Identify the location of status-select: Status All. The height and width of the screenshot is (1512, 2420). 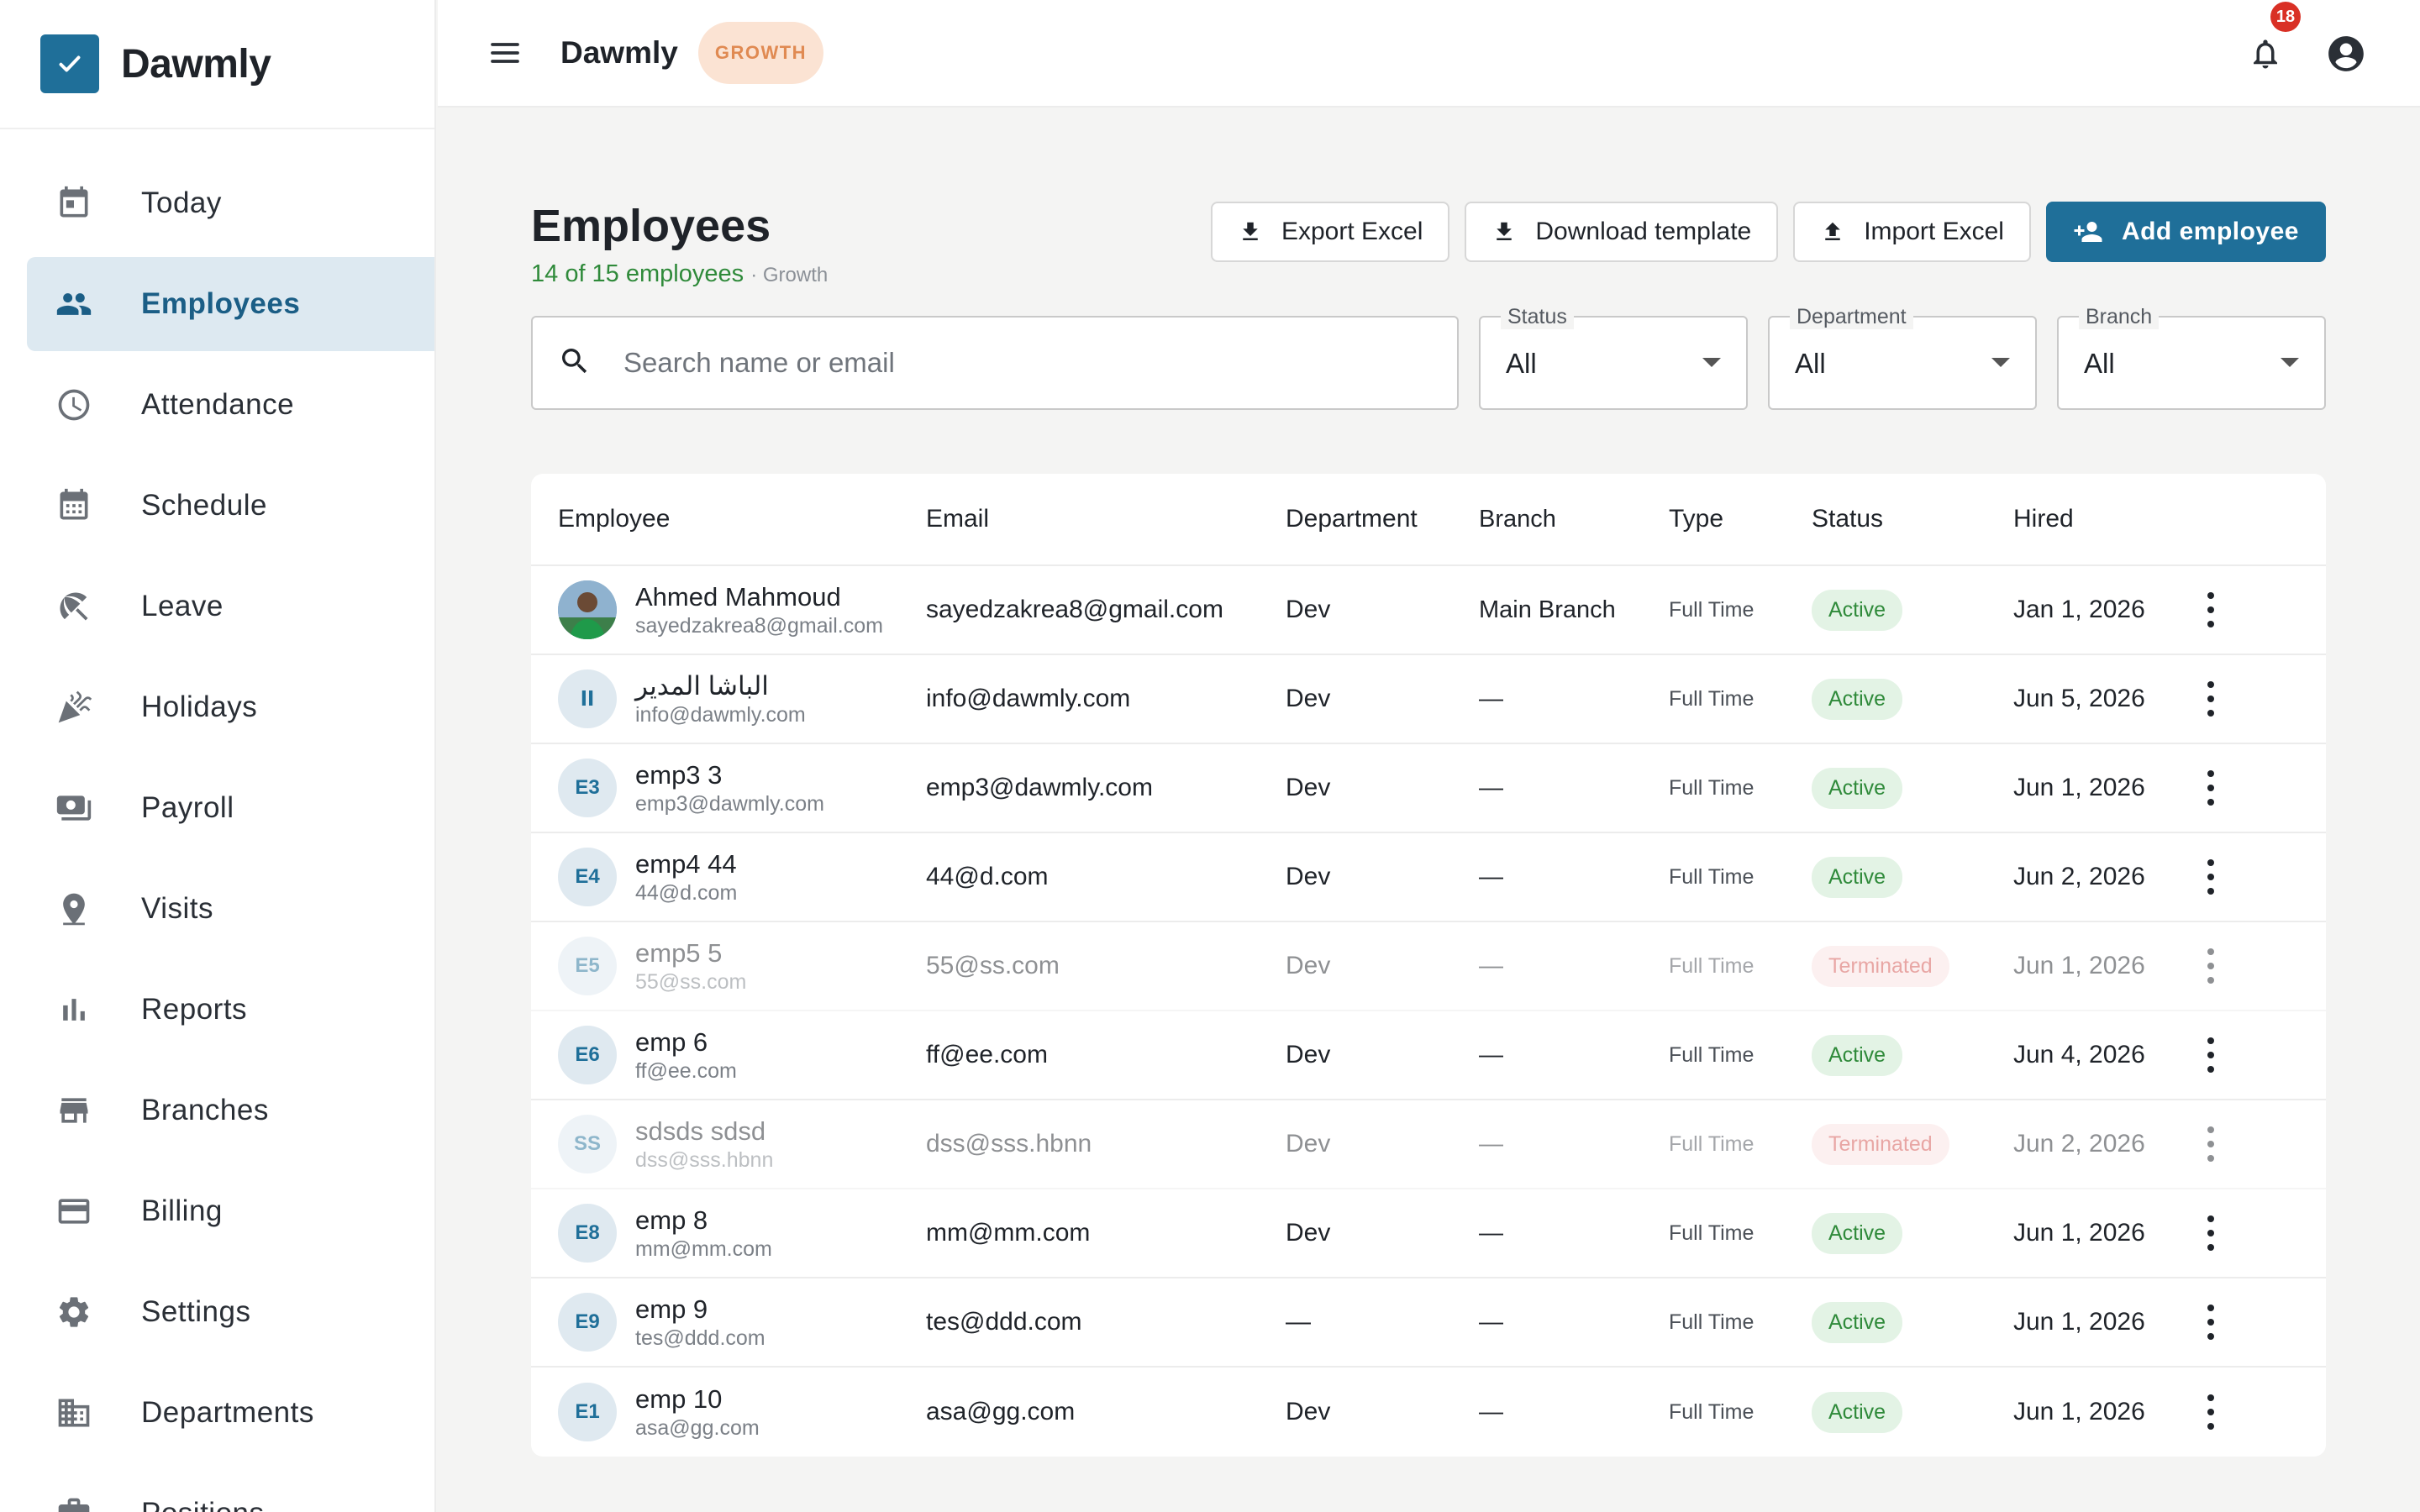
(1614, 357).